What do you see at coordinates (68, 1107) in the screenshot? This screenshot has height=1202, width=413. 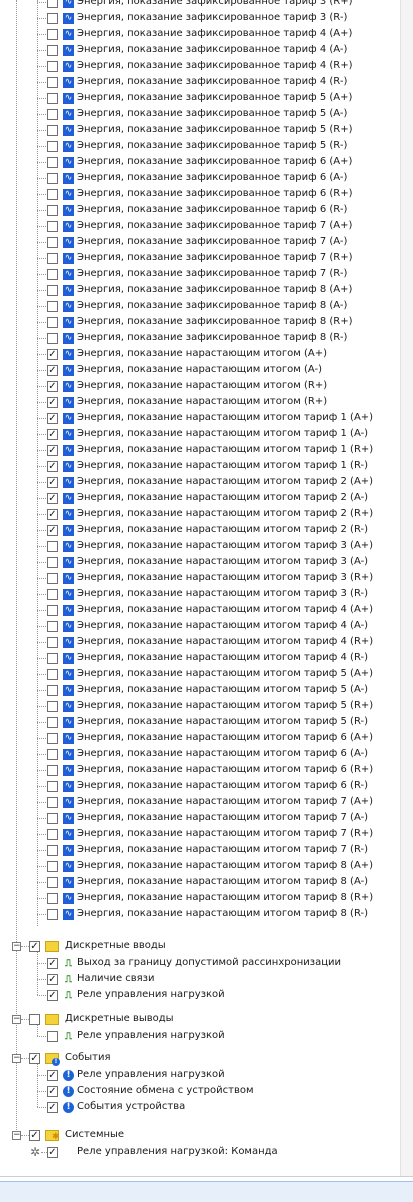 I see `event-icon: !` at bounding box center [68, 1107].